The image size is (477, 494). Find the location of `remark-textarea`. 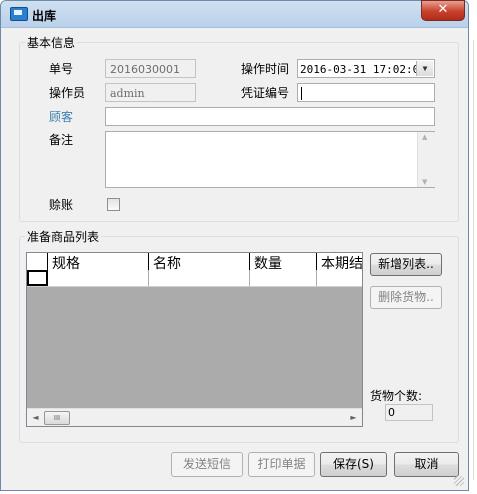

remark-textarea is located at coordinates (270, 159).